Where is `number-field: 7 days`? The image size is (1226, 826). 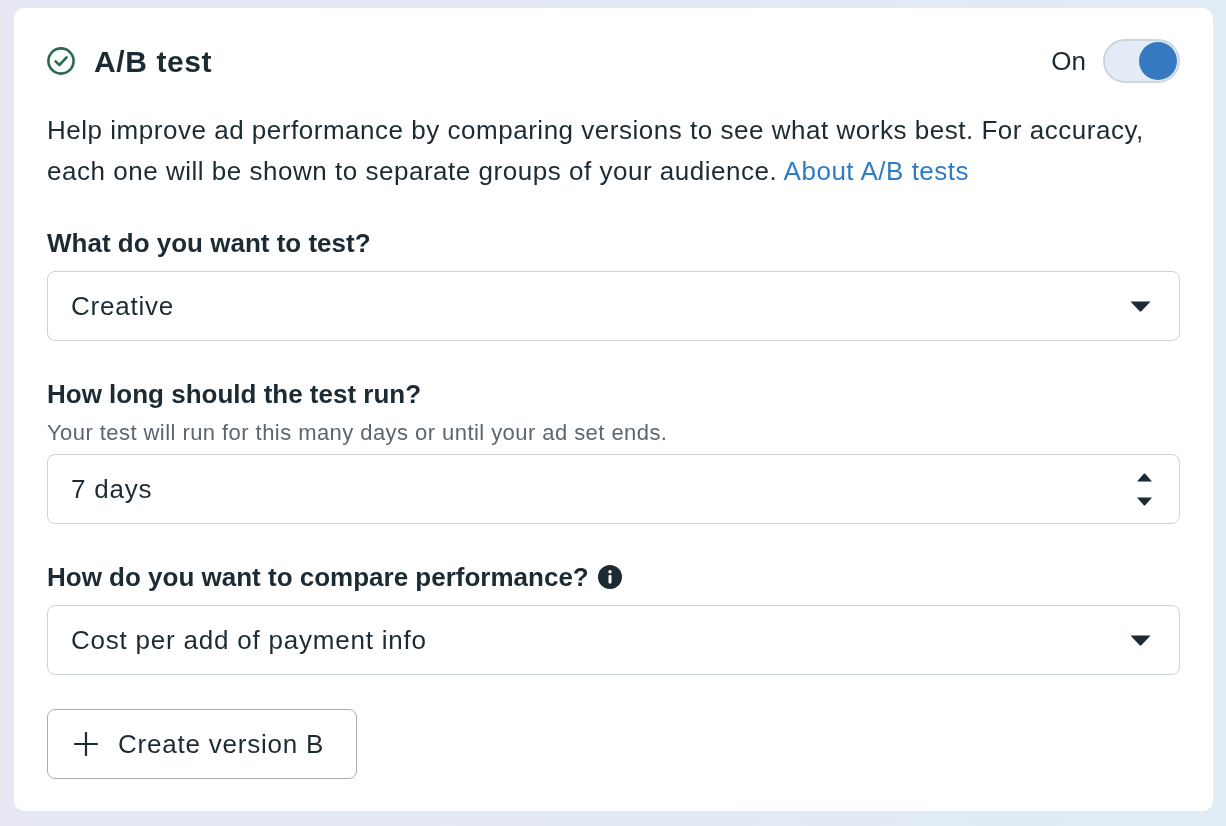 number-field: 7 days is located at coordinates (613, 489).